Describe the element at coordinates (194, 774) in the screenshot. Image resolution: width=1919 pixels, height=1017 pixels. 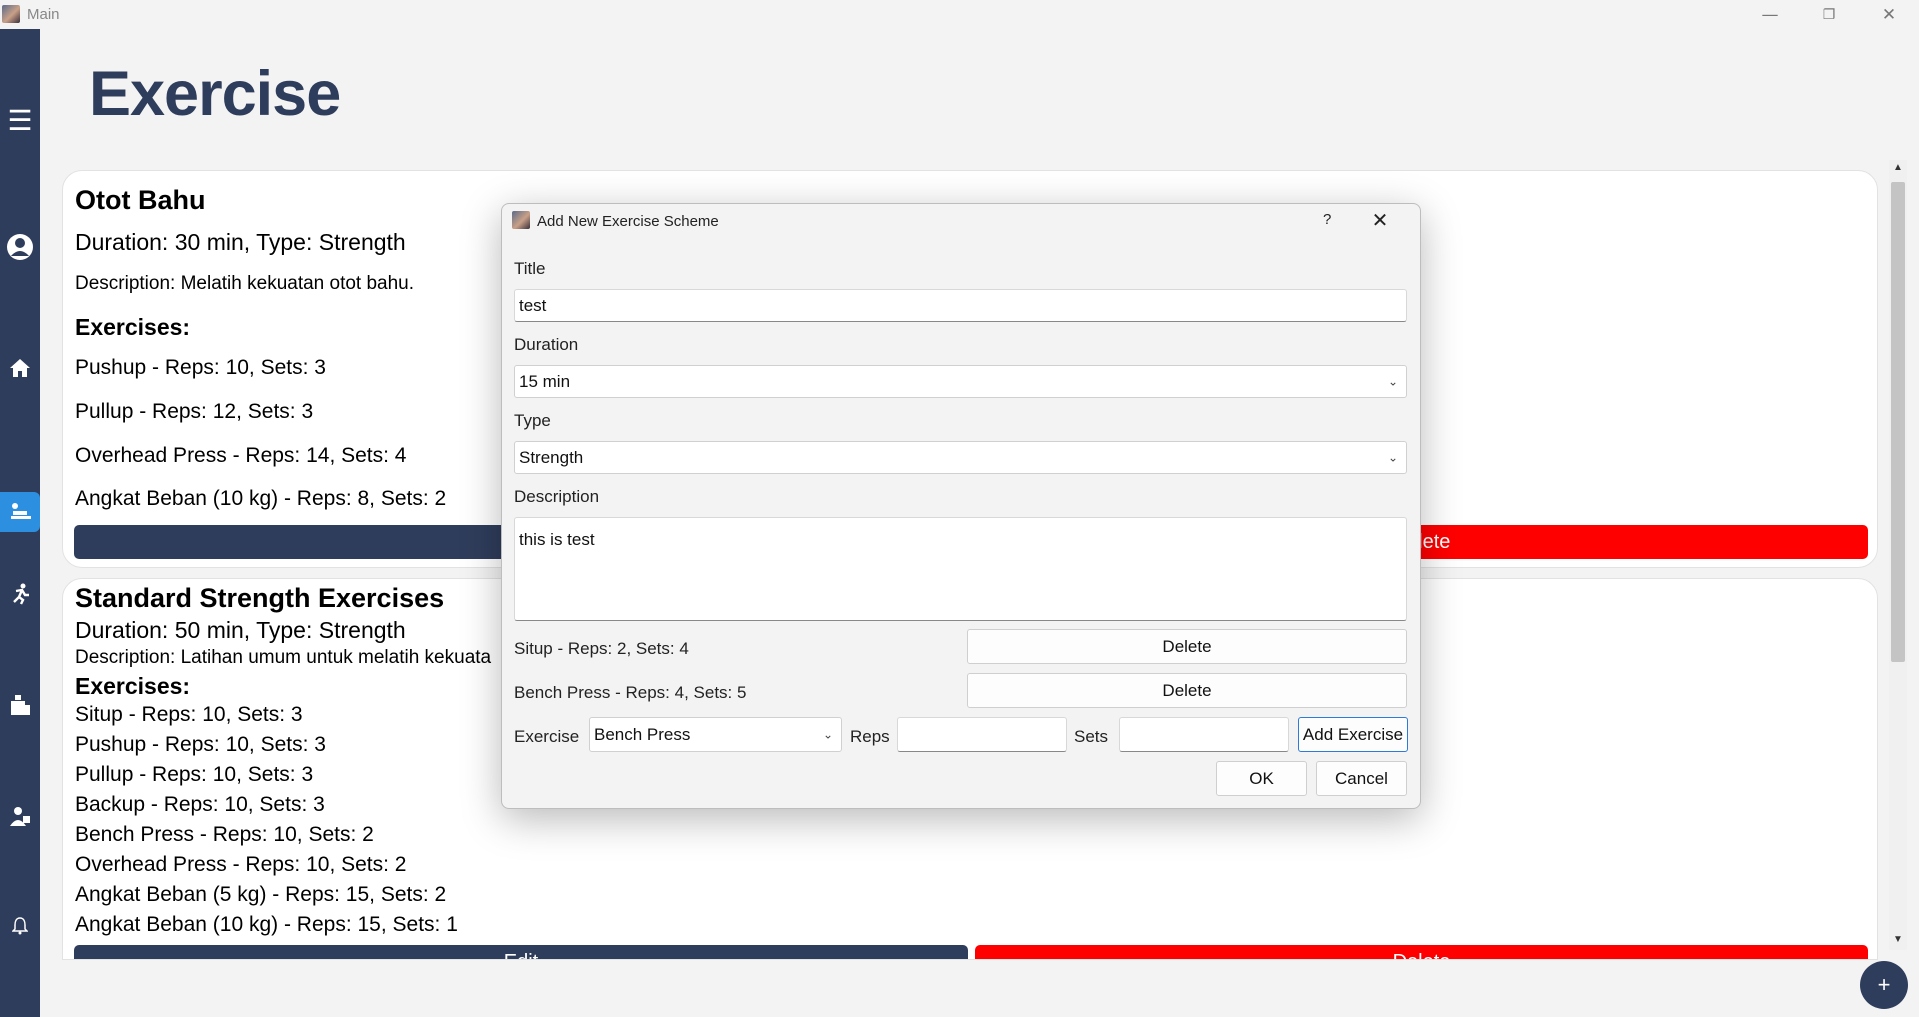
I see `list-item: Pullup - Reps: 10, Sets: 3` at that location.